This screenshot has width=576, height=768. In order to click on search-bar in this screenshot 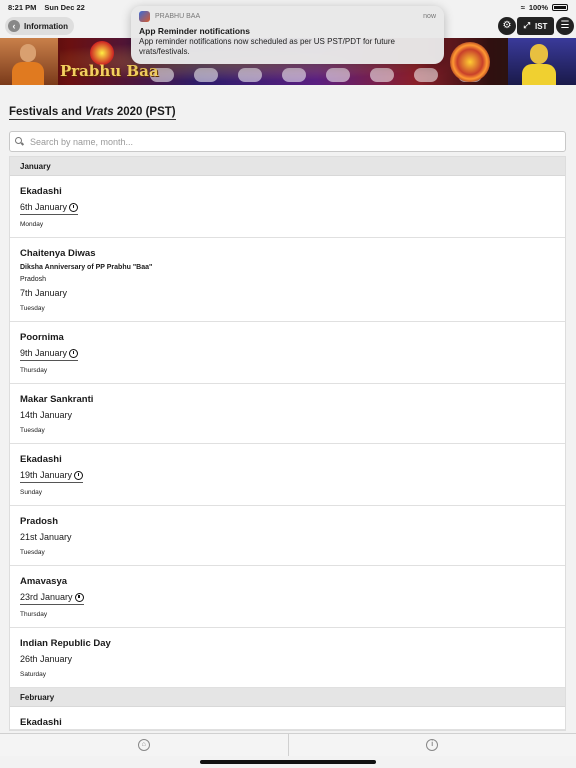, I will do `click(287, 141)`.